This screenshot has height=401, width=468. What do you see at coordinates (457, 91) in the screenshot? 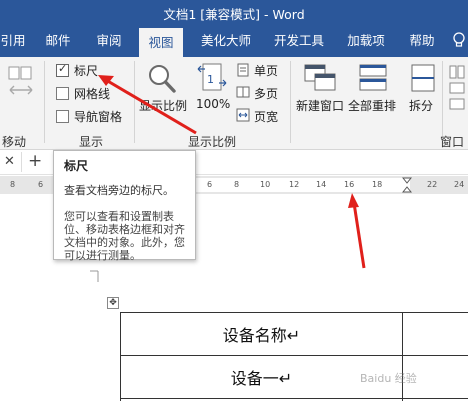
I see `side-by-side-icon` at bounding box center [457, 91].